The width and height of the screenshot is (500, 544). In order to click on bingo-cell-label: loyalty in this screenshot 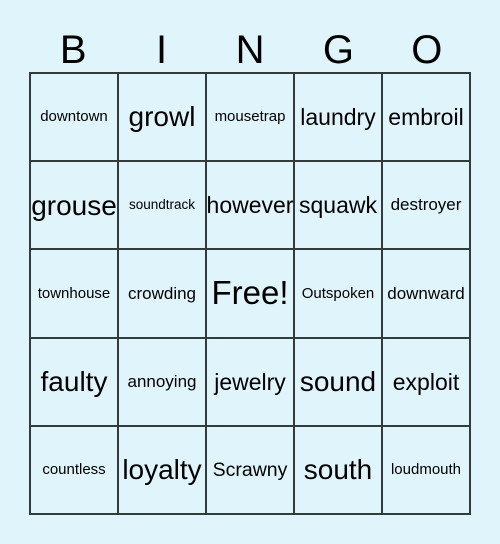, I will do `click(162, 470)`.